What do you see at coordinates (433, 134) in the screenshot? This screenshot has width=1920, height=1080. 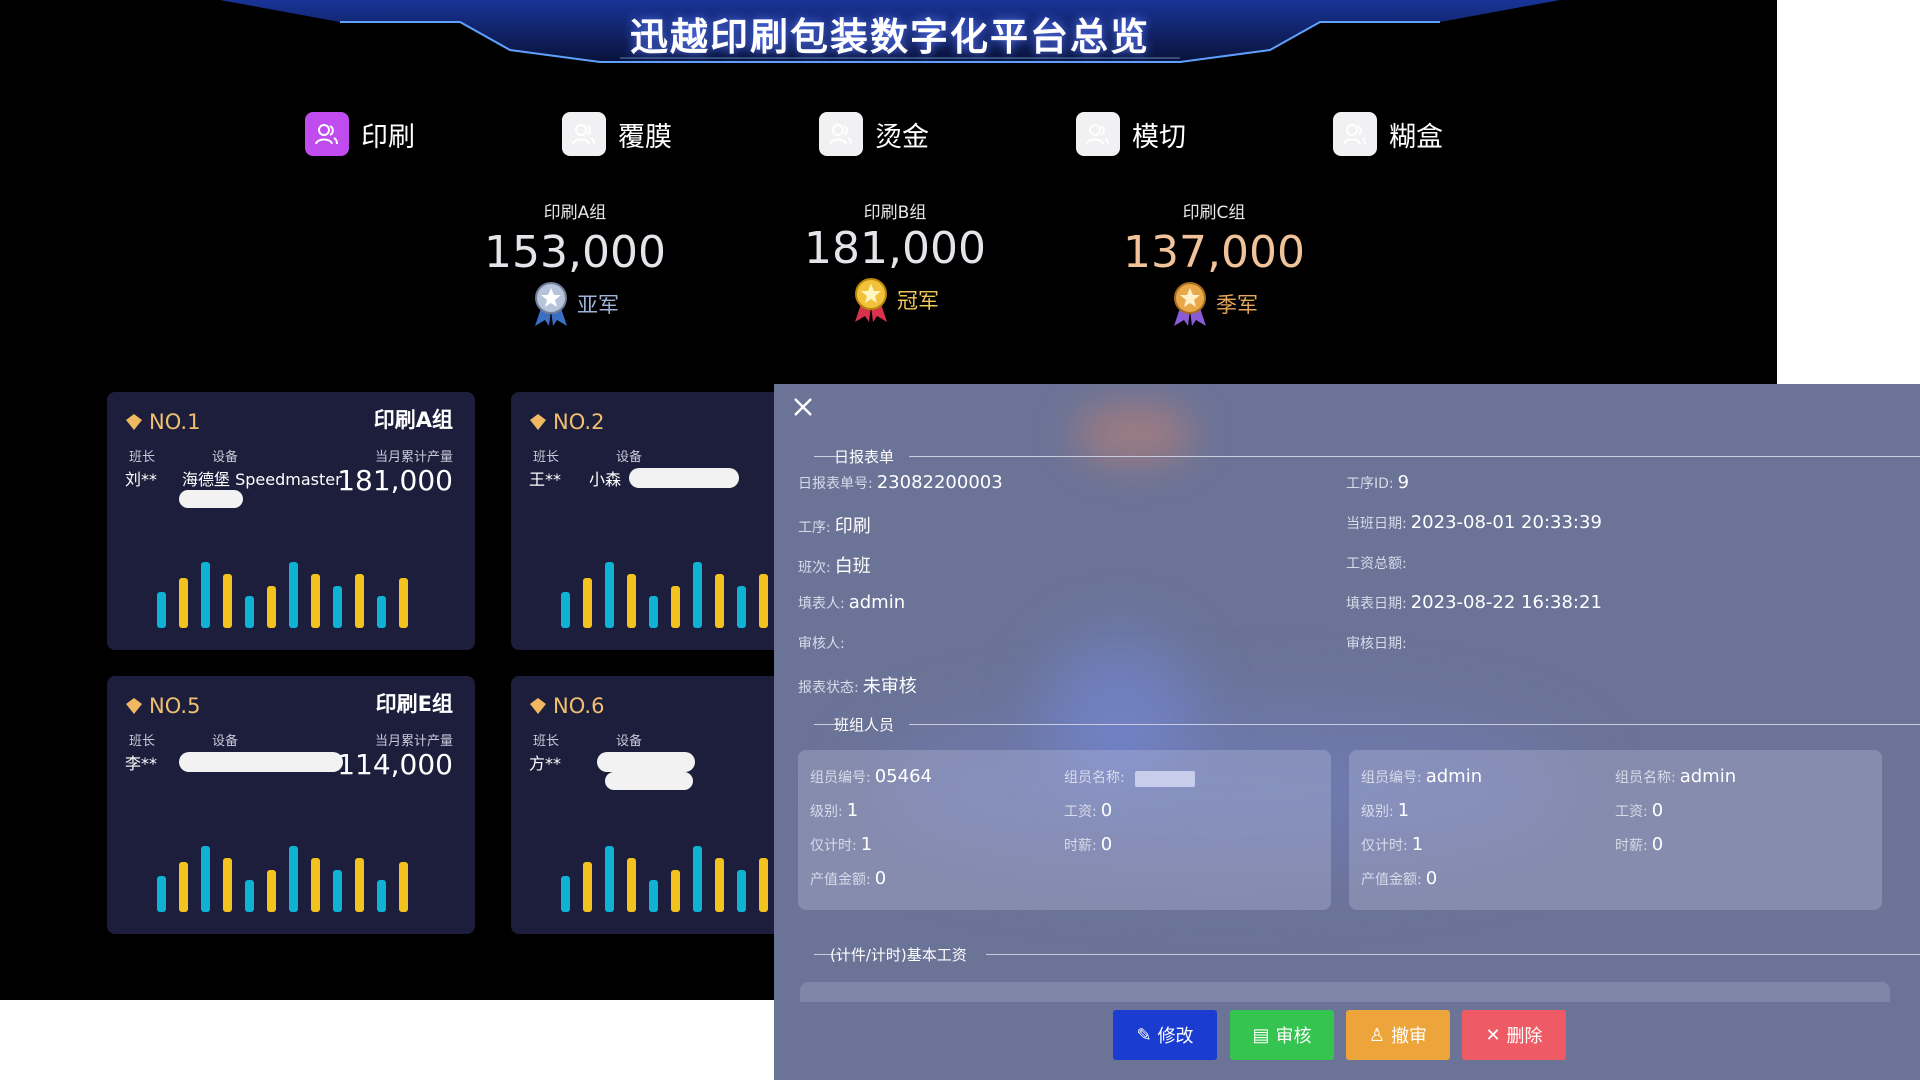 I see `tab-print: 印刷` at bounding box center [433, 134].